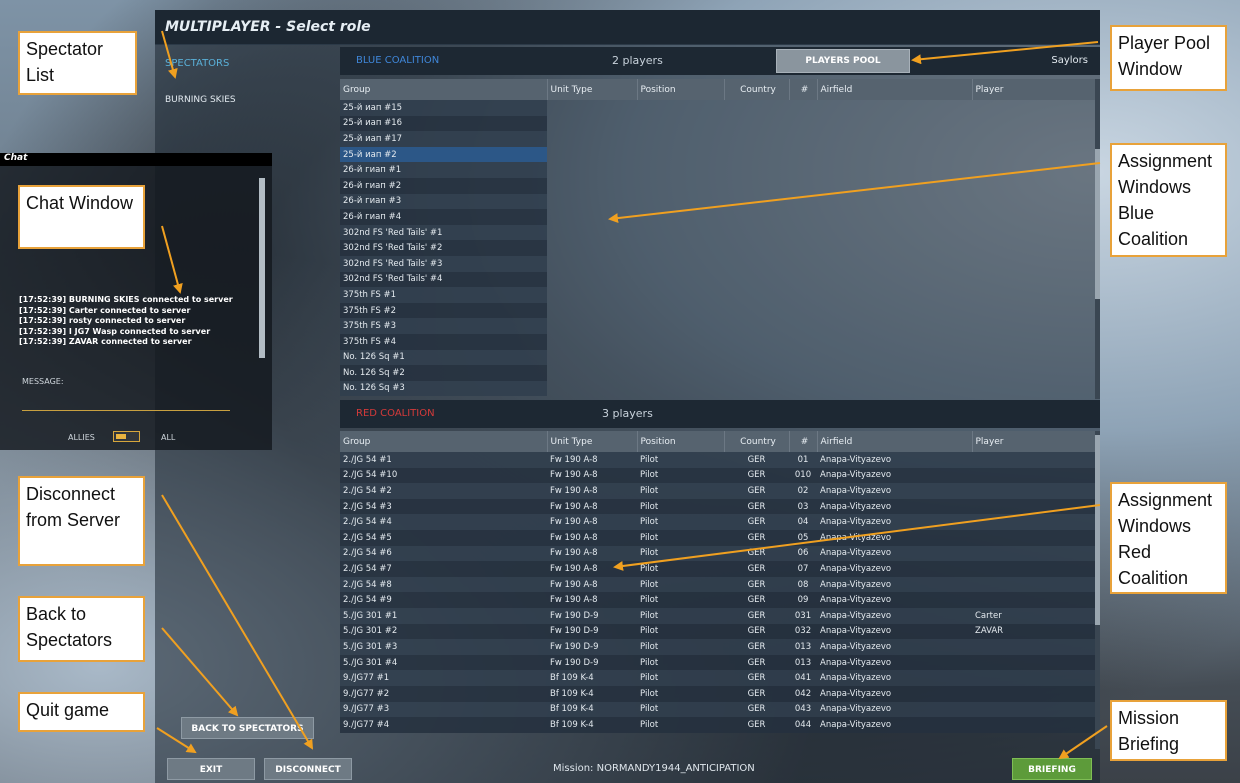 The width and height of the screenshot is (1240, 783). What do you see at coordinates (443, 725) in the screenshot?
I see `table-cell: 9./JG77 #4` at bounding box center [443, 725].